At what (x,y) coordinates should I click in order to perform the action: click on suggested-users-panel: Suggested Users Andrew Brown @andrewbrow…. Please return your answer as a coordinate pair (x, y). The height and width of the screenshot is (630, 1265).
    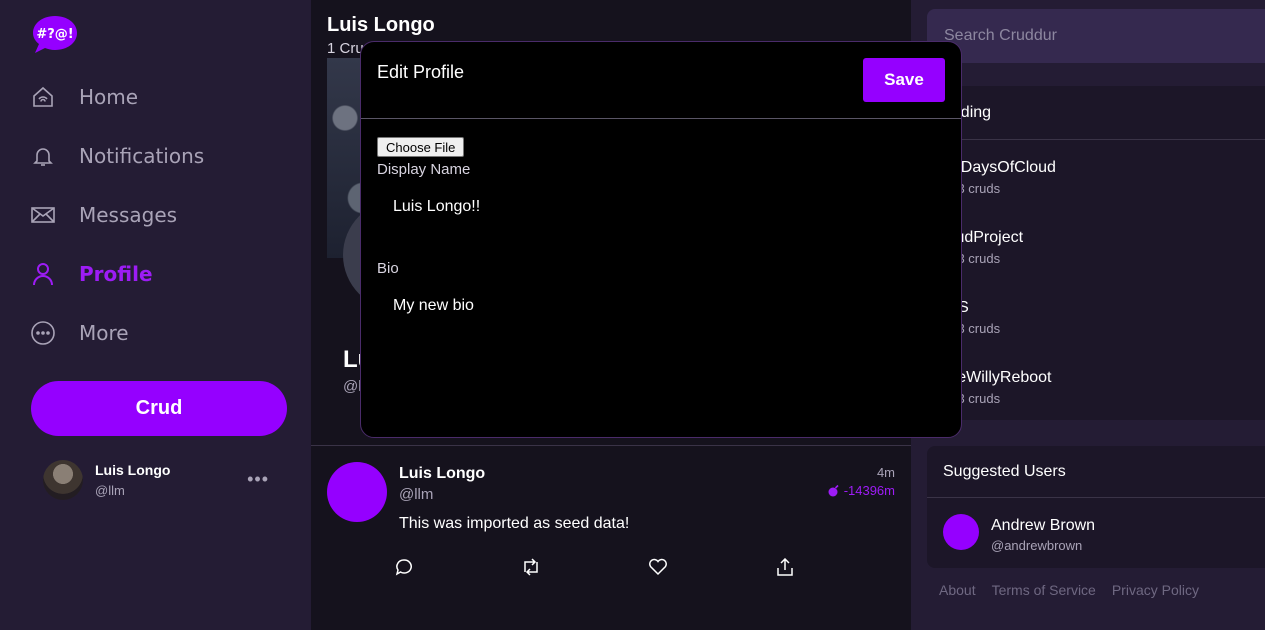
    Looking at the image, I should click on (1096, 507).